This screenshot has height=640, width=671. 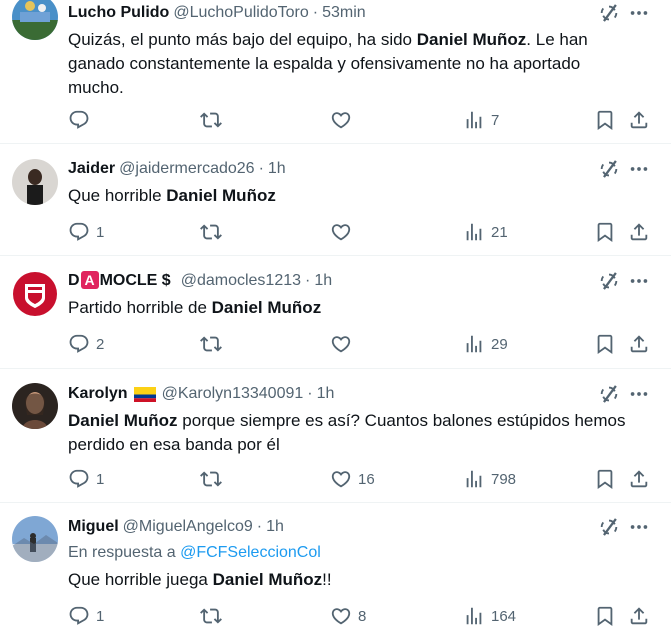 I want to click on reply-button: 2, so click(x=86, y=344).